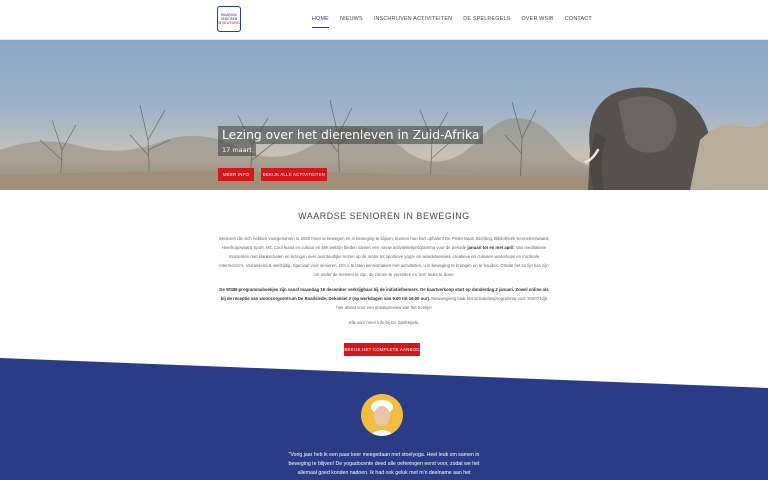 The image size is (768, 480). I want to click on person-photo-icon, so click(382, 415).